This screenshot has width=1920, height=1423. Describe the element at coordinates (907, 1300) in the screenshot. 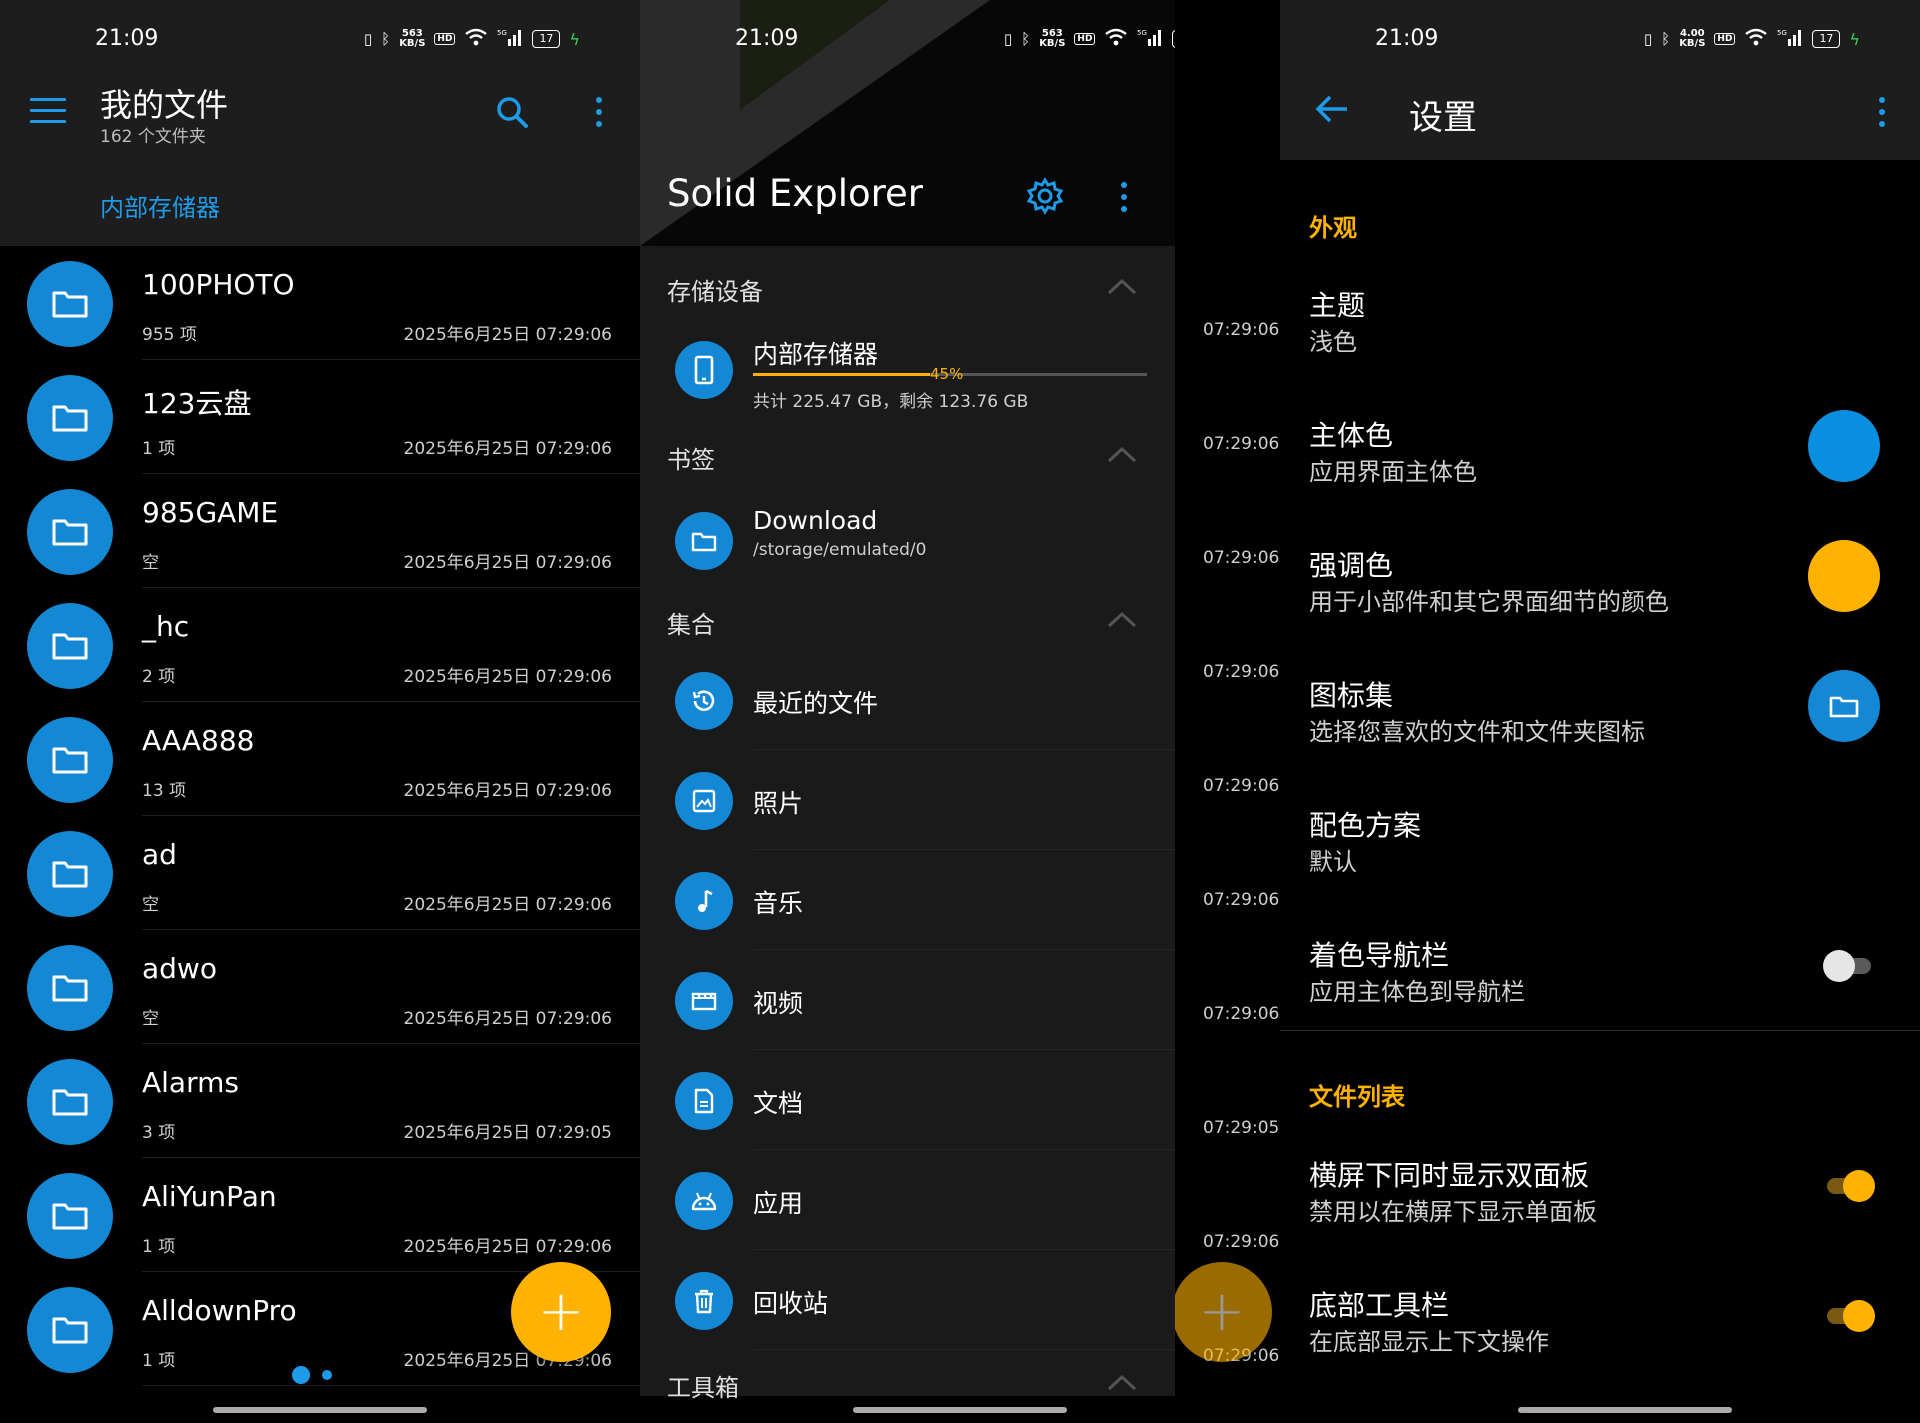

I see `collection-item: 回收站` at that location.